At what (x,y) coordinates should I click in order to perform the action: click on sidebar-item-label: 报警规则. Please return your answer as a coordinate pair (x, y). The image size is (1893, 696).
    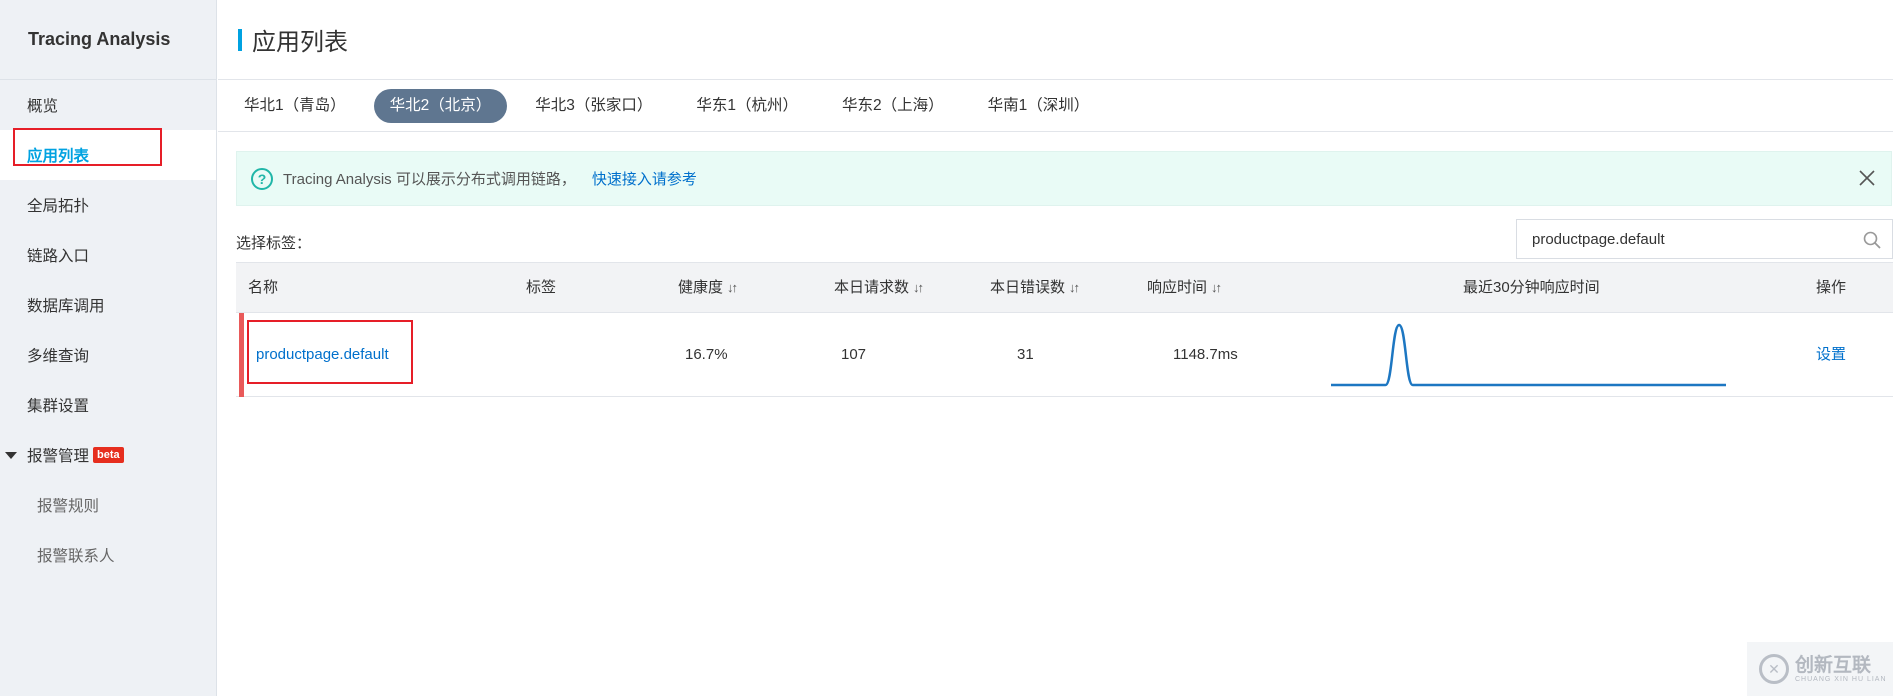
    Looking at the image, I should click on (68, 506).